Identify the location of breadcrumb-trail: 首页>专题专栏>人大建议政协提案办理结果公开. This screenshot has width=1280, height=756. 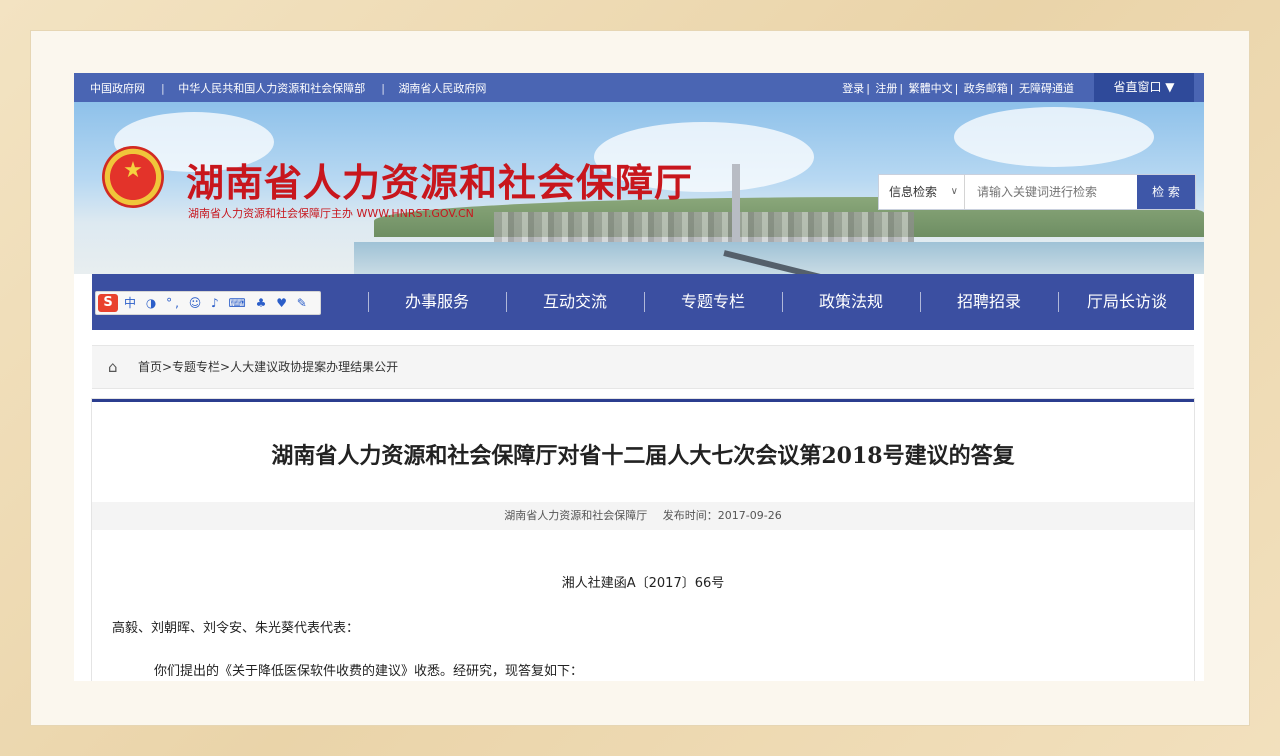
(268, 367).